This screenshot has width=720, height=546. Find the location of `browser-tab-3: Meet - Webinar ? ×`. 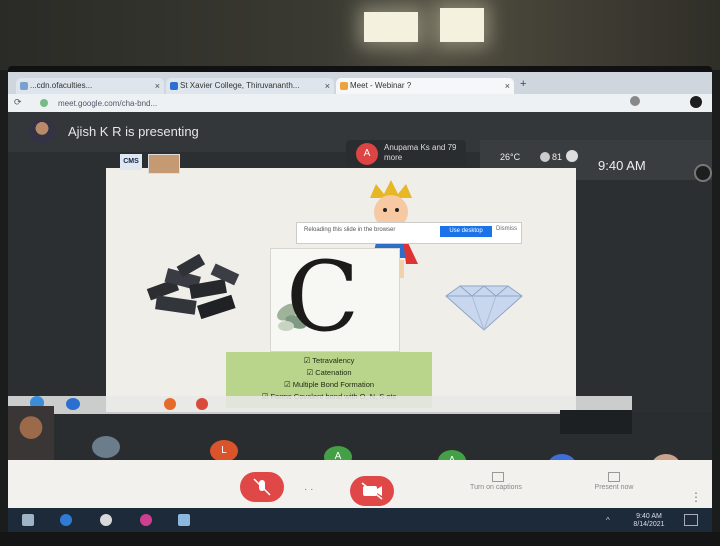

browser-tab-3: Meet - Webinar ? × is located at coordinates (425, 86).